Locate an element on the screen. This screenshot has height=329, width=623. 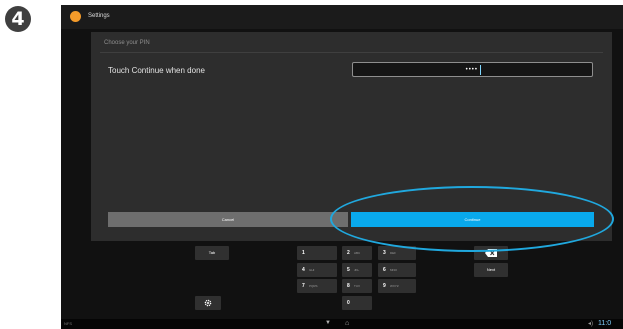
step-number-badge: 4 is located at coordinates (18, 19).